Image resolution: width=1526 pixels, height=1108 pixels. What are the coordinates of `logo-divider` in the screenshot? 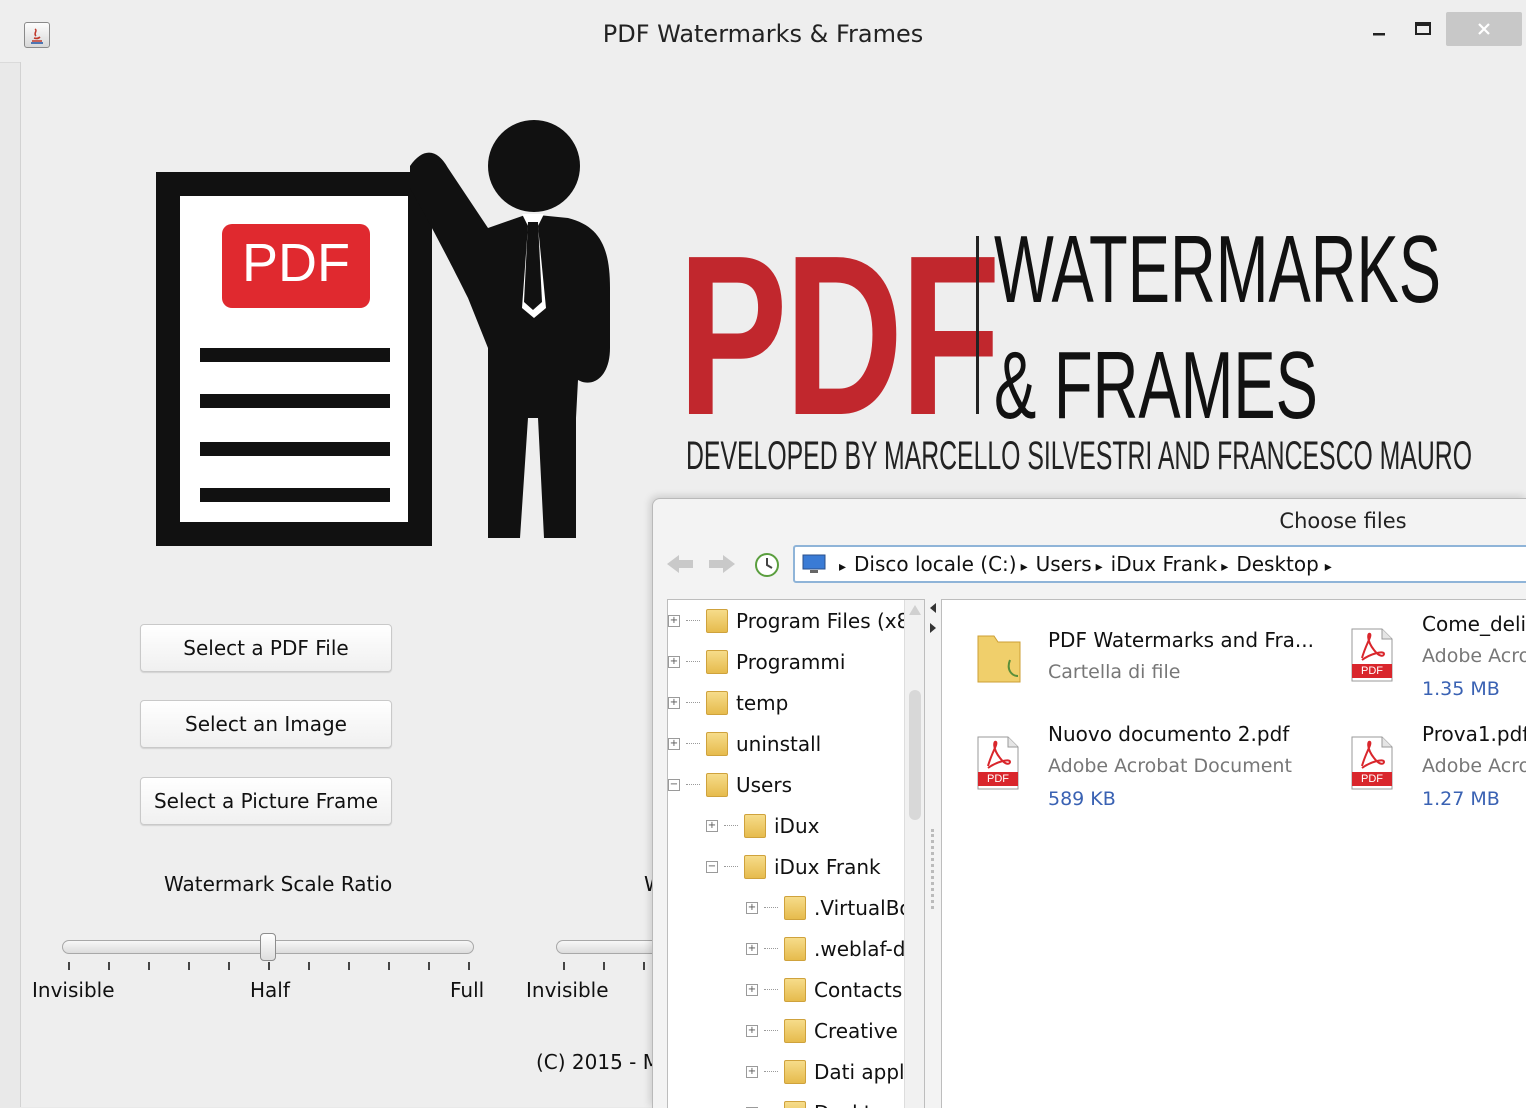 It's located at (977, 325).